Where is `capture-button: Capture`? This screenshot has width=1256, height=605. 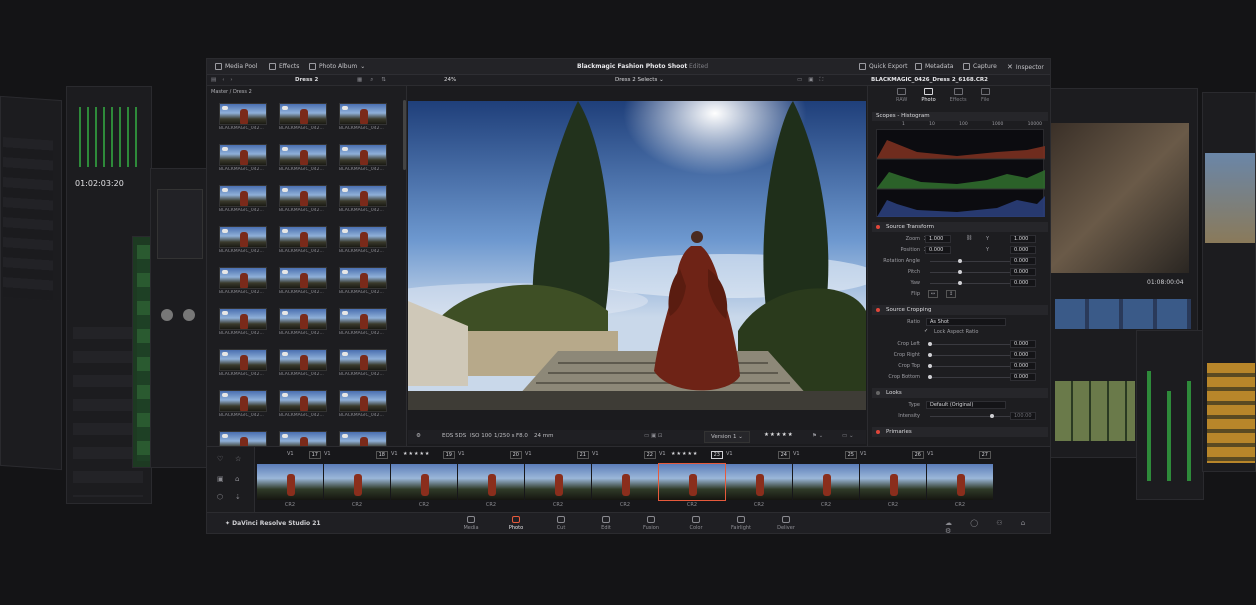
capture-button: Capture is located at coordinates (980, 66).